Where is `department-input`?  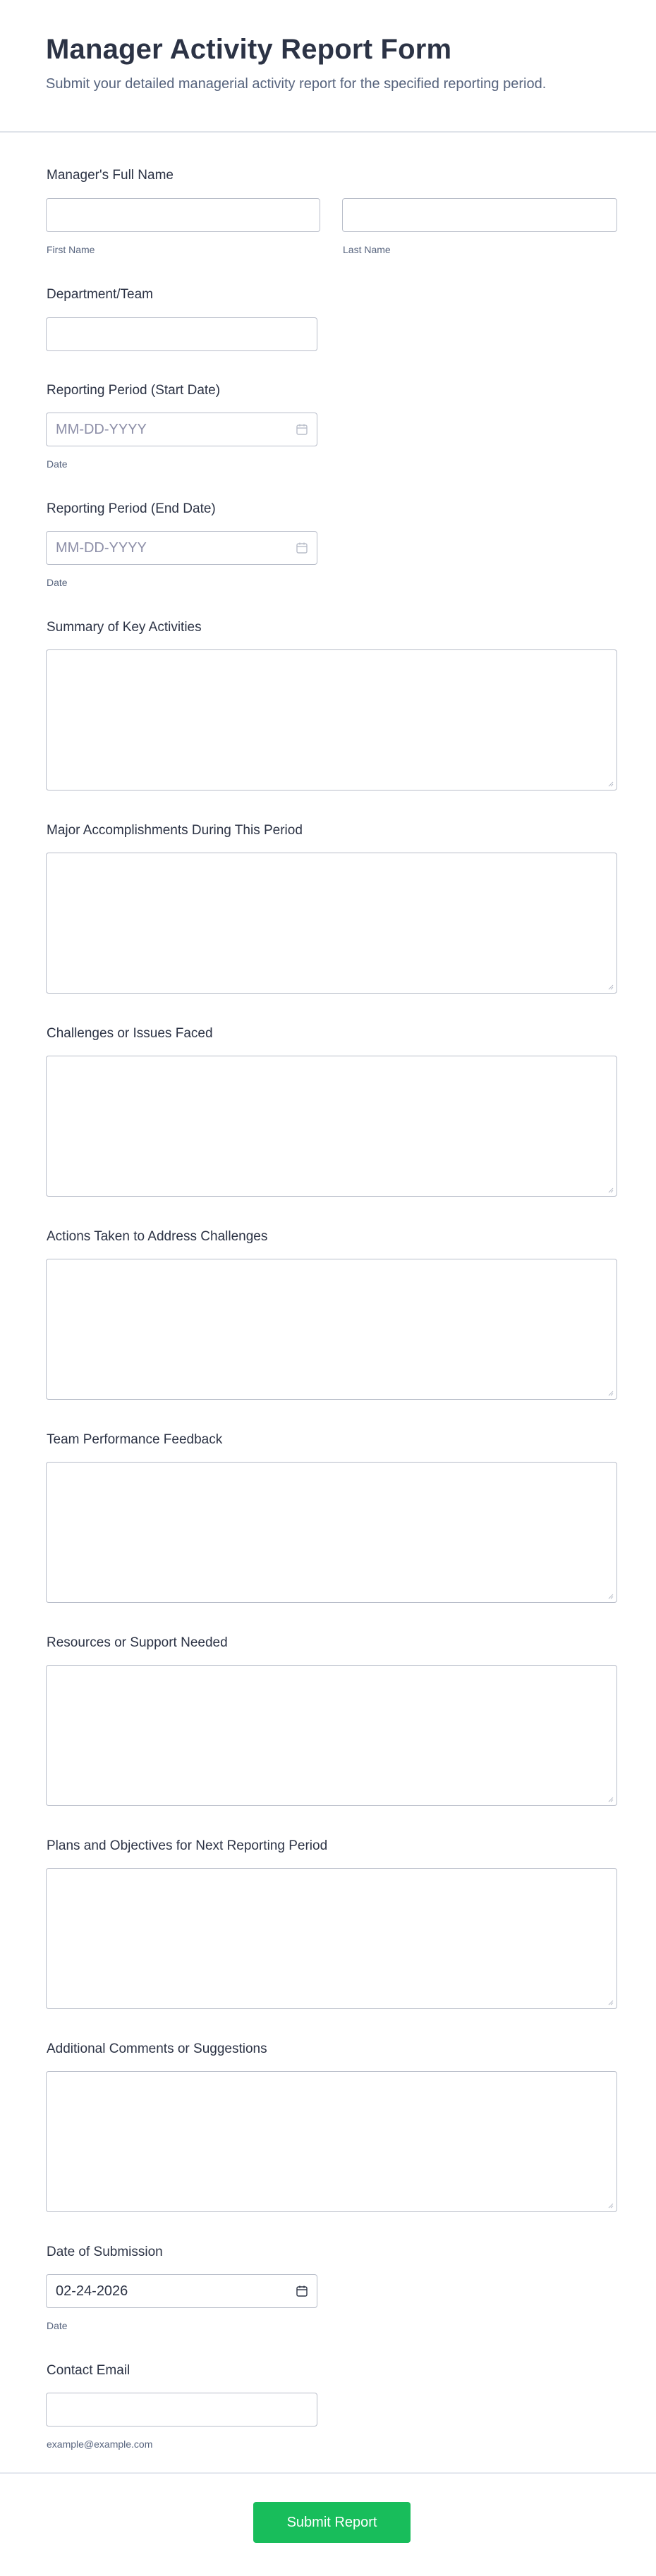 department-input is located at coordinates (181, 334).